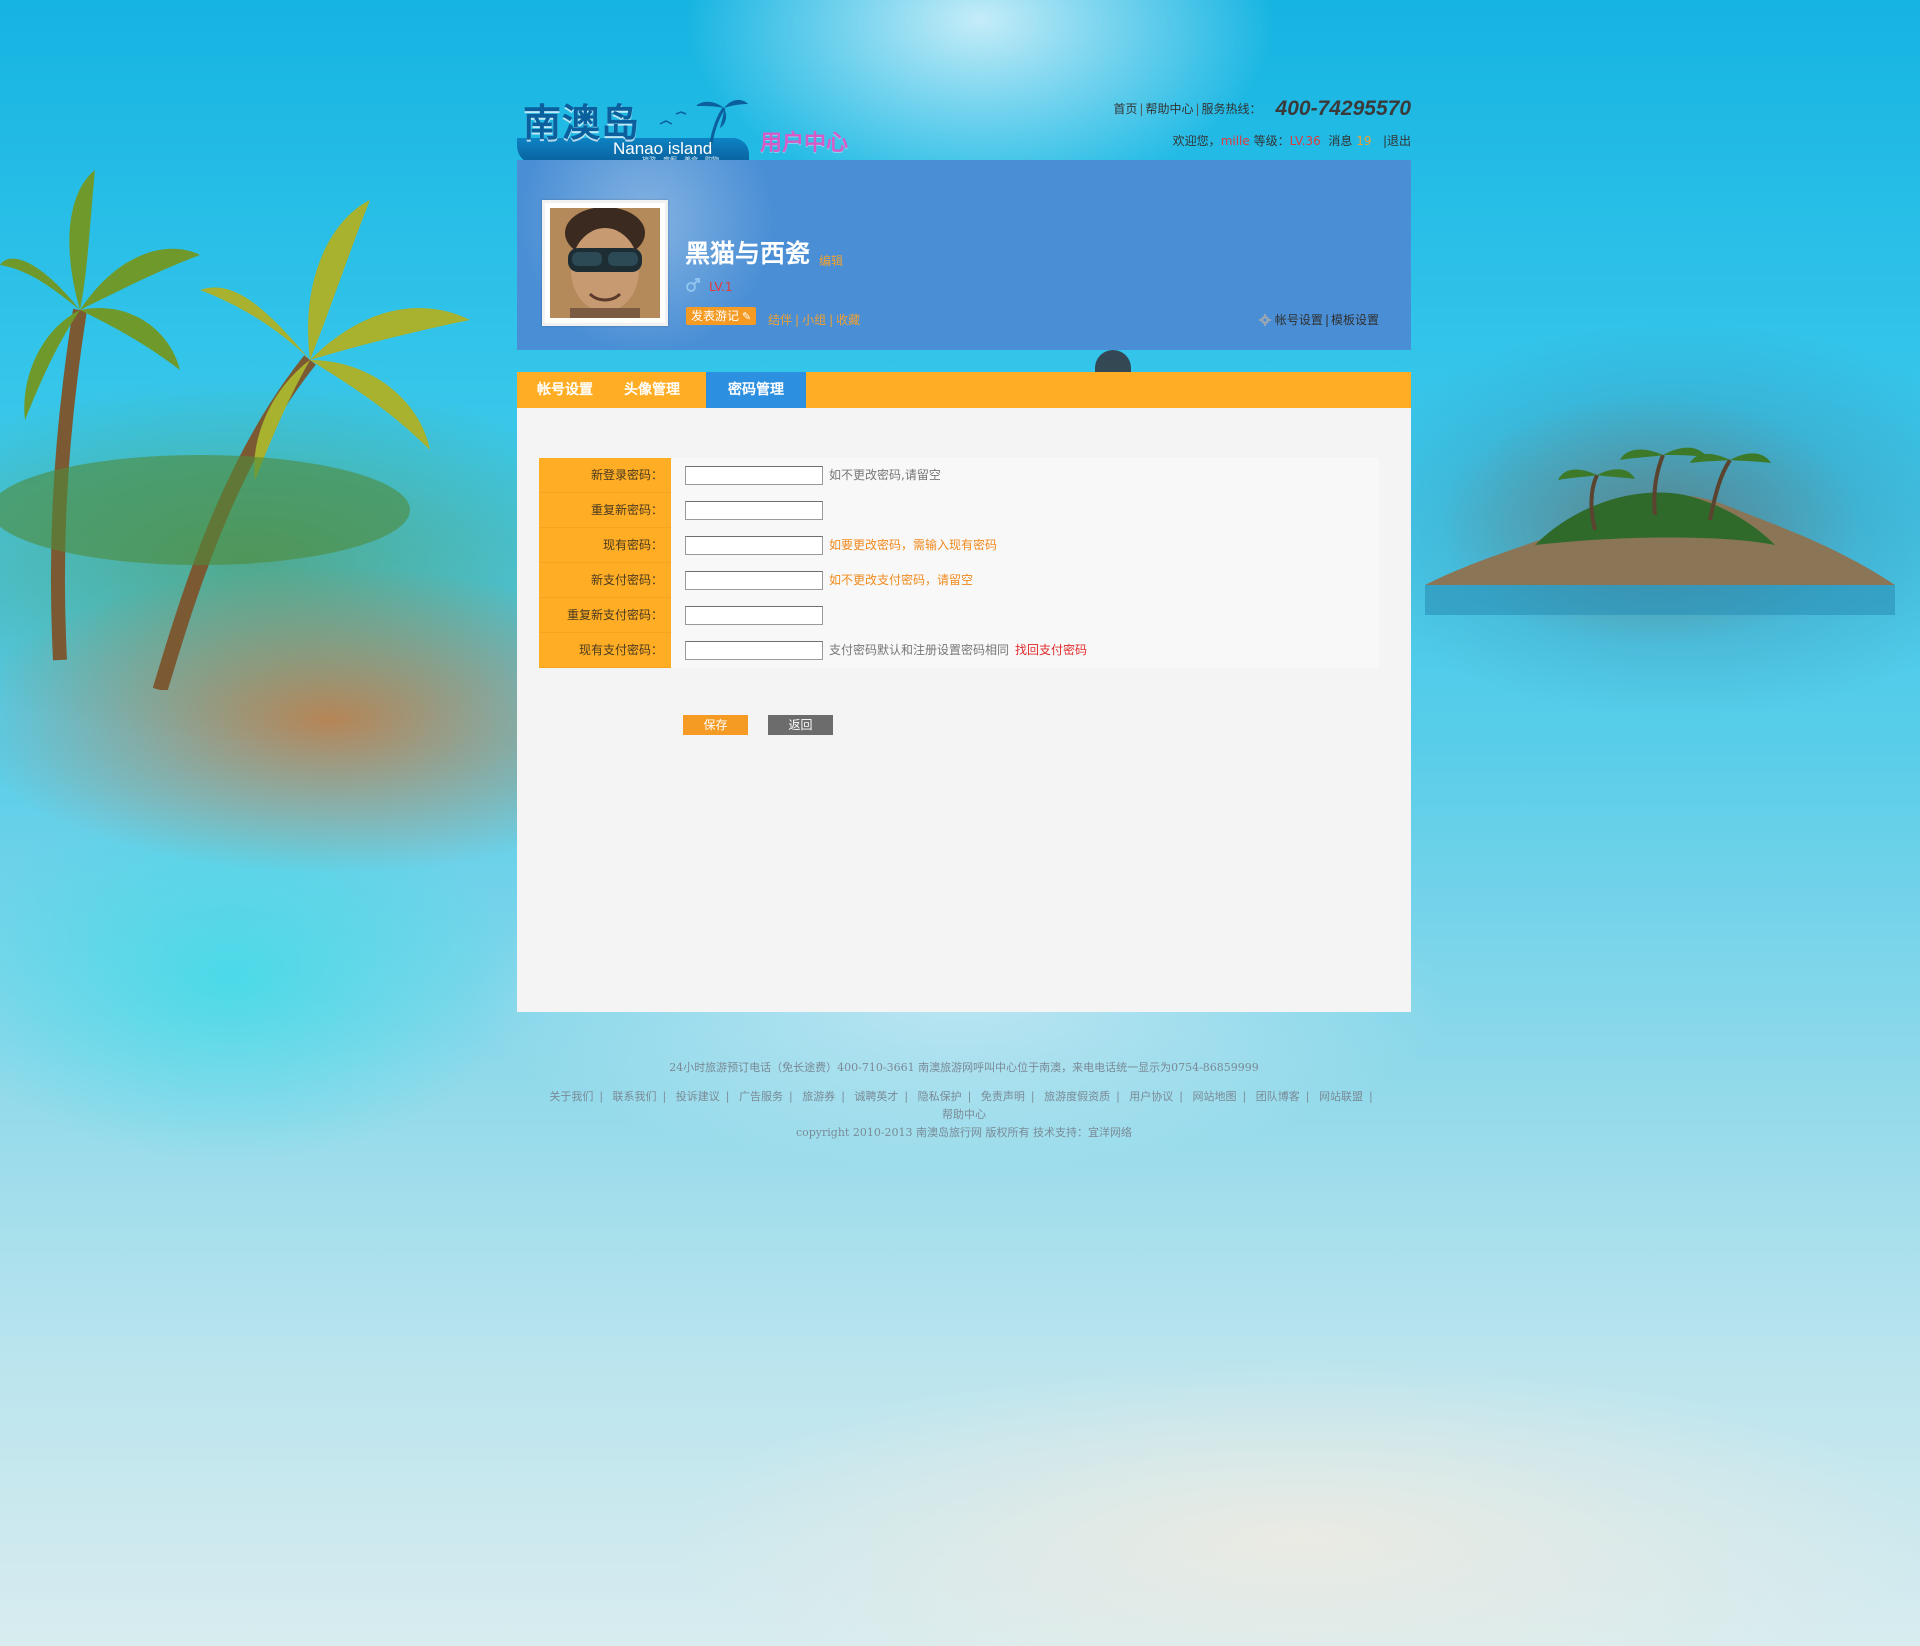  I want to click on nav-link-home: 首页, so click(1125, 109).